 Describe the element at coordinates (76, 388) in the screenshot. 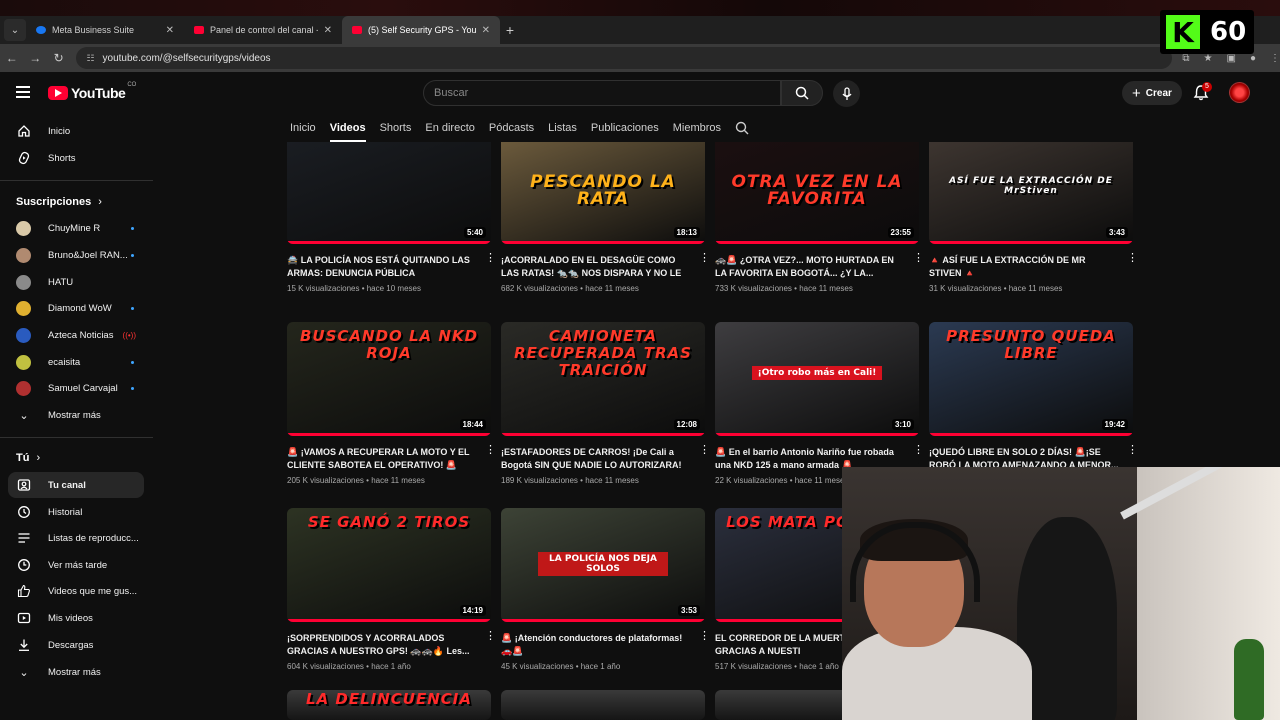

I see `sidebar-sub-item: Samuel Carvajal` at that location.